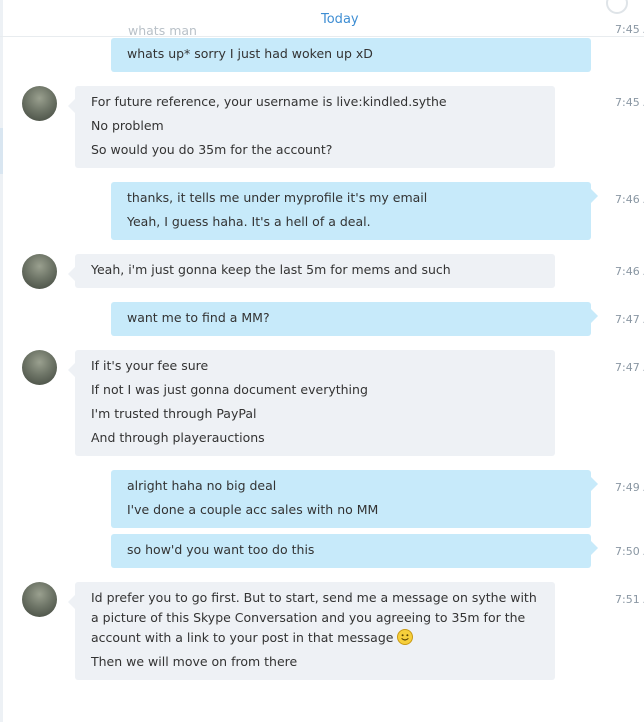 This screenshot has height=722, width=644. I want to click on message-outgoing: so how'd you want too do this, so click(354, 551).